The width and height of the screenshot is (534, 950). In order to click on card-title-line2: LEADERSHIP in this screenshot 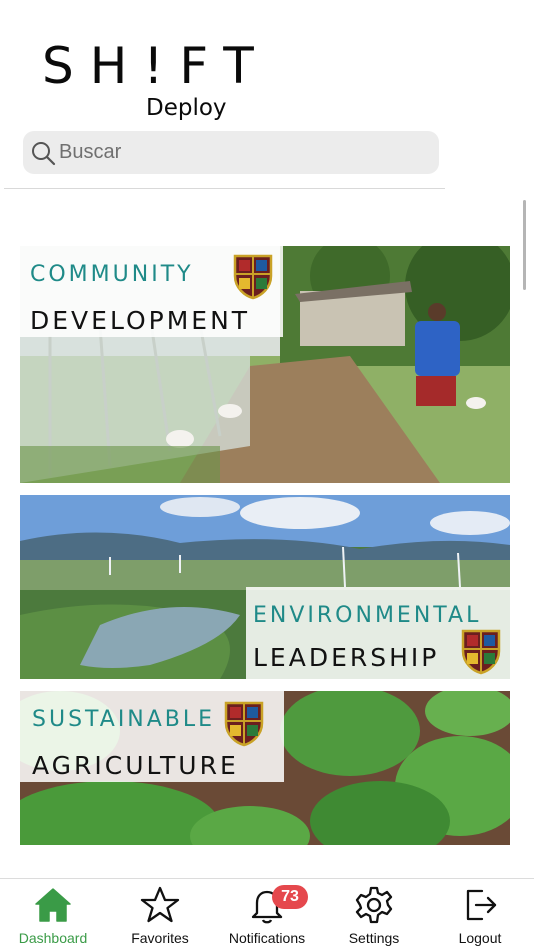, I will do `click(346, 657)`.